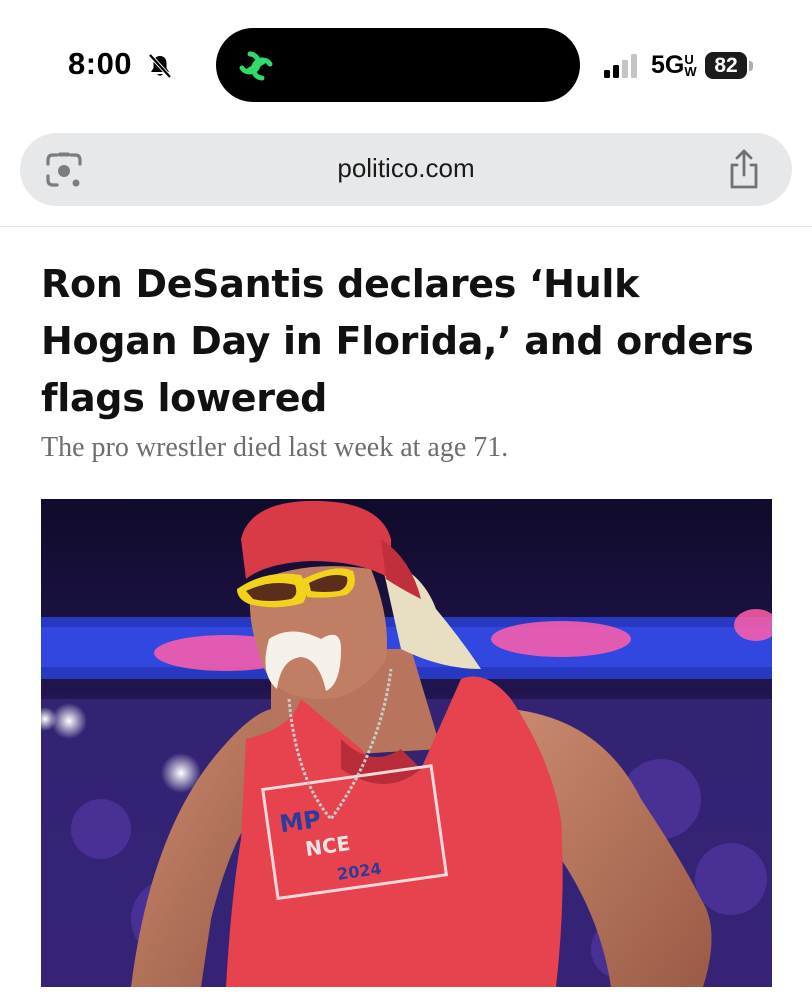 The height and width of the screenshot is (1000, 812). I want to click on status-time: 8:00, so click(100, 63).